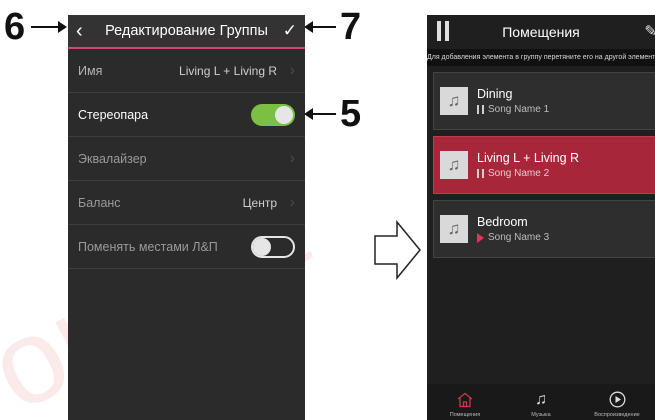 Image resolution: width=655 pixels, height=420 pixels. I want to click on callout-number: 6, so click(15, 27).